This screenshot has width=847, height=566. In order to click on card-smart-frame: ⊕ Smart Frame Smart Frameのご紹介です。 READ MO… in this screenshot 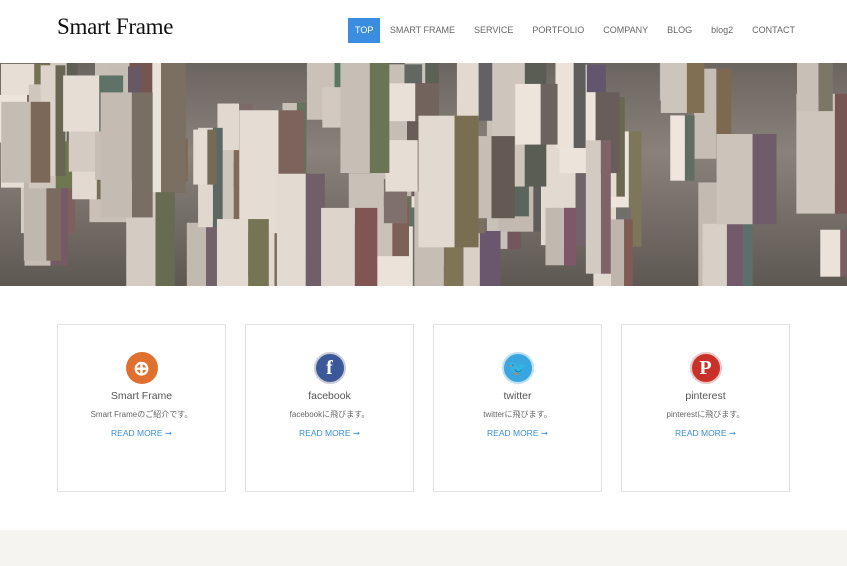, I will do `click(141, 408)`.